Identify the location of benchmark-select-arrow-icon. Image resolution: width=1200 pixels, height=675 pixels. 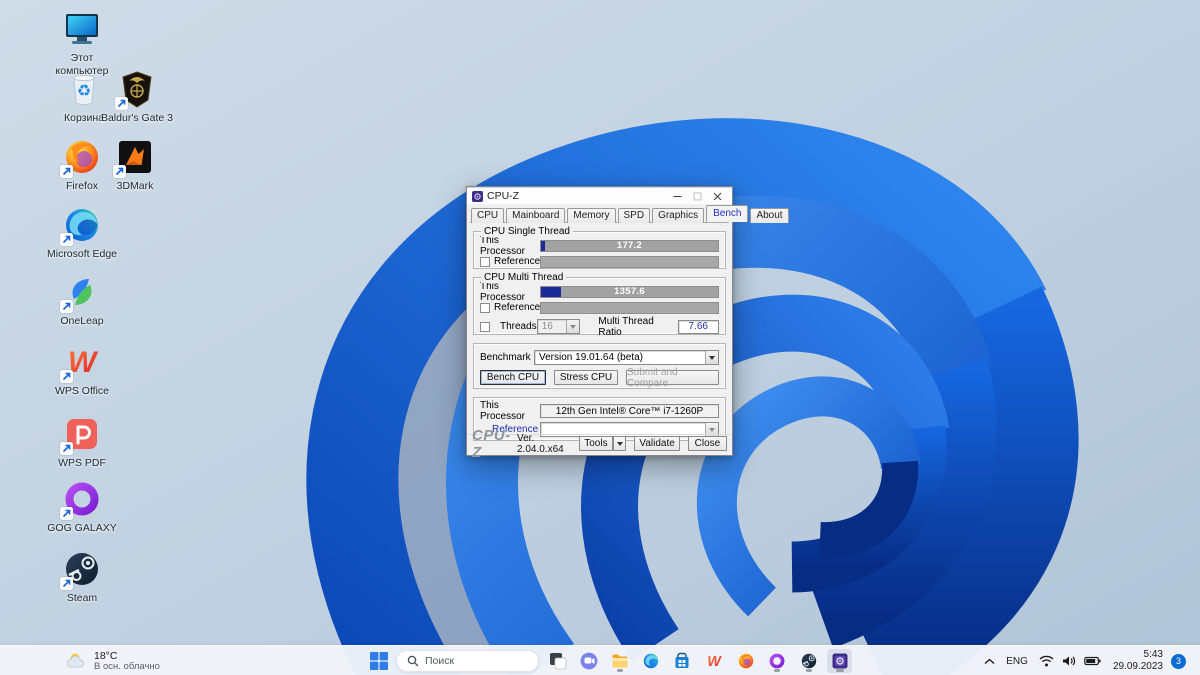
(711, 357).